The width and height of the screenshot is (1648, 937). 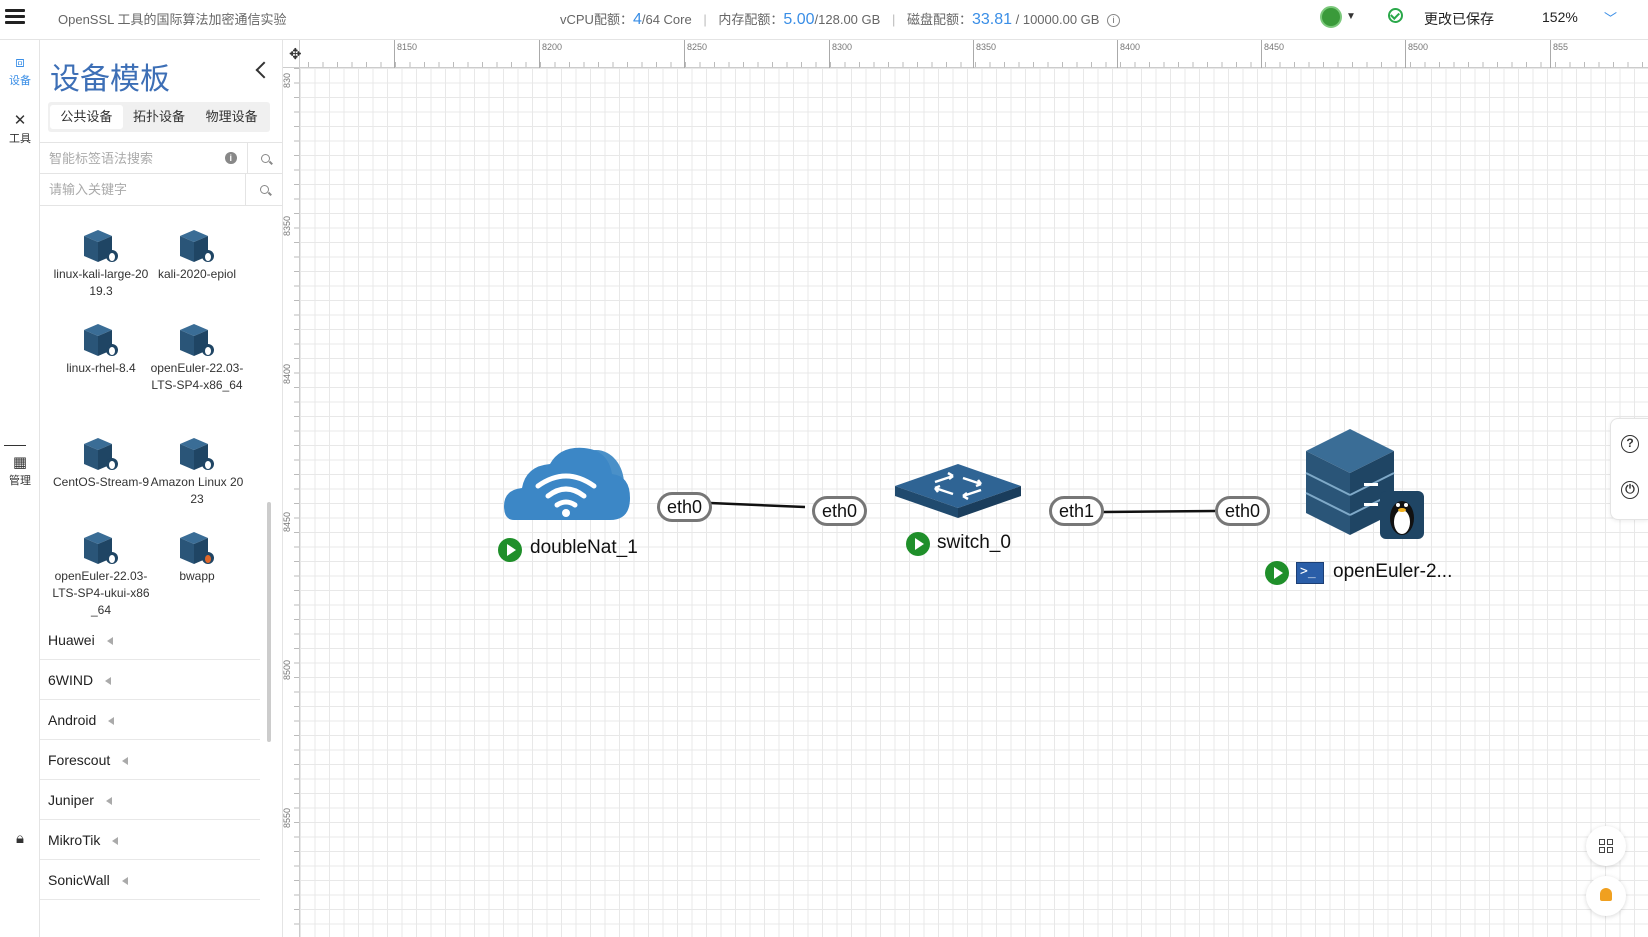 I want to click on help-icon: ?, so click(x=1630, y=444).